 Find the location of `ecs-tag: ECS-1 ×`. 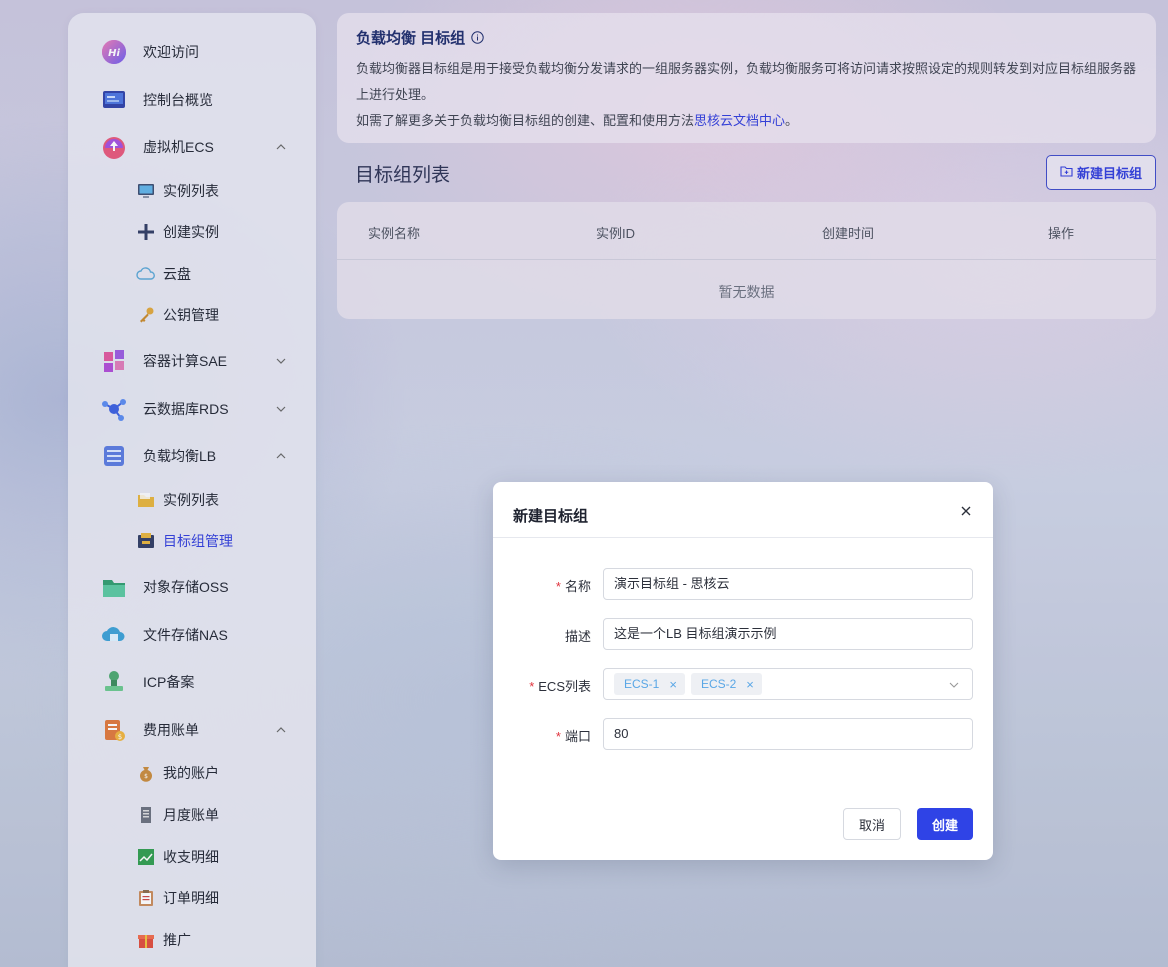

ecs-tag: ECS-1 × is located at coordinates (649, 684).